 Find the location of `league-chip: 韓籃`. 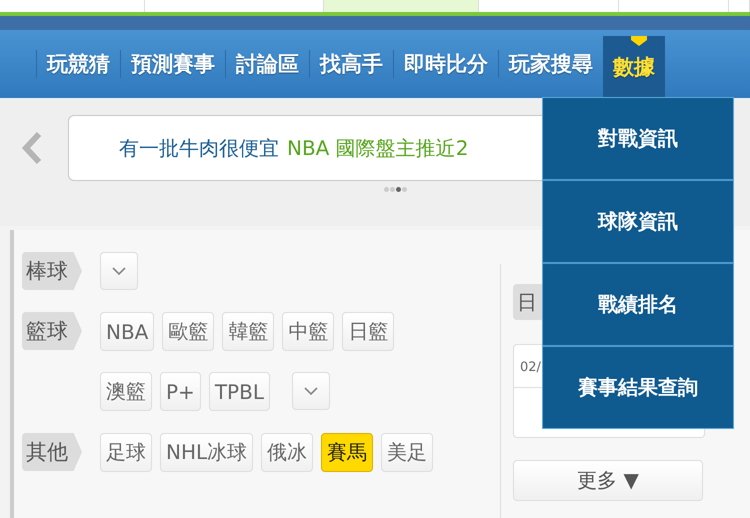

league-chip: 韓籃 is located at coordinates (248, 331).